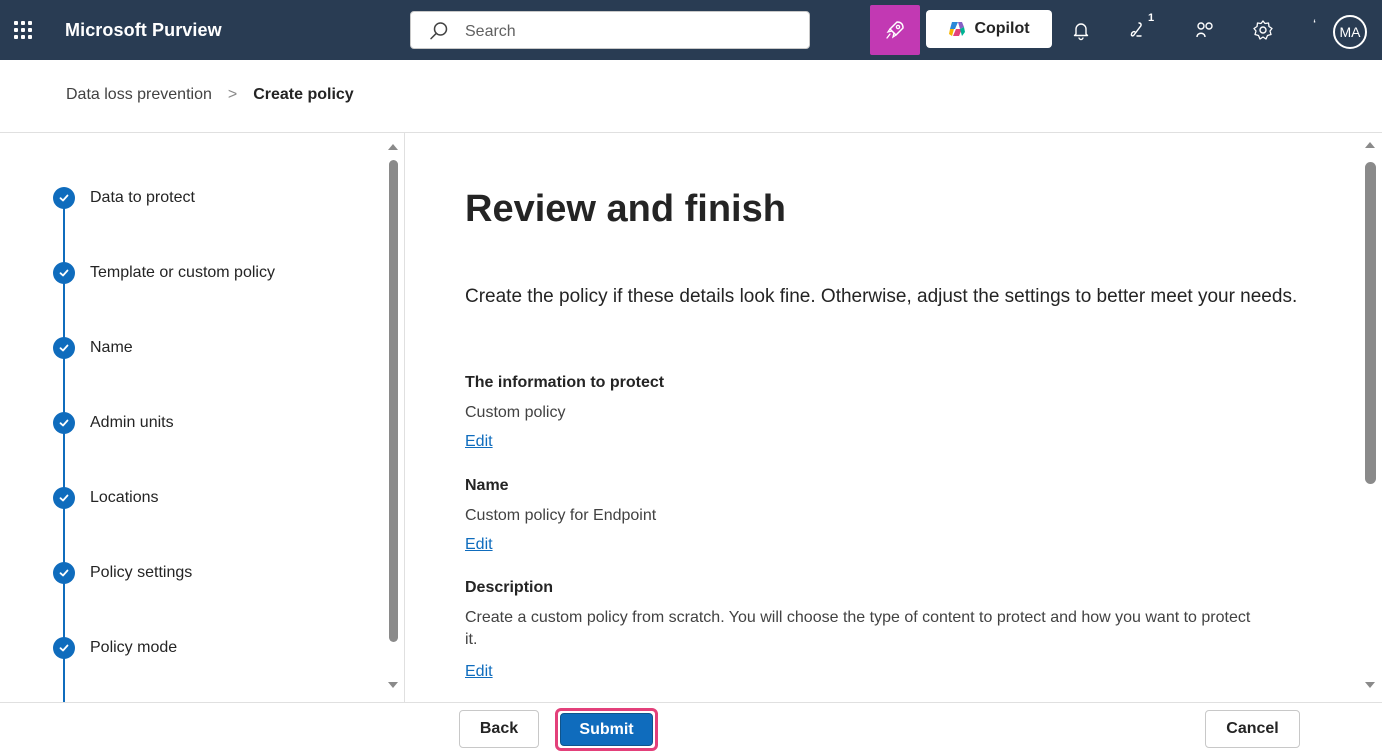 Image resolution: width=1382 pixels, height=754 pixels. What do you see at coordinates (141, 572) in the screenshot?
I see `step-label: Policy settings` at bounding box center [141, 572].